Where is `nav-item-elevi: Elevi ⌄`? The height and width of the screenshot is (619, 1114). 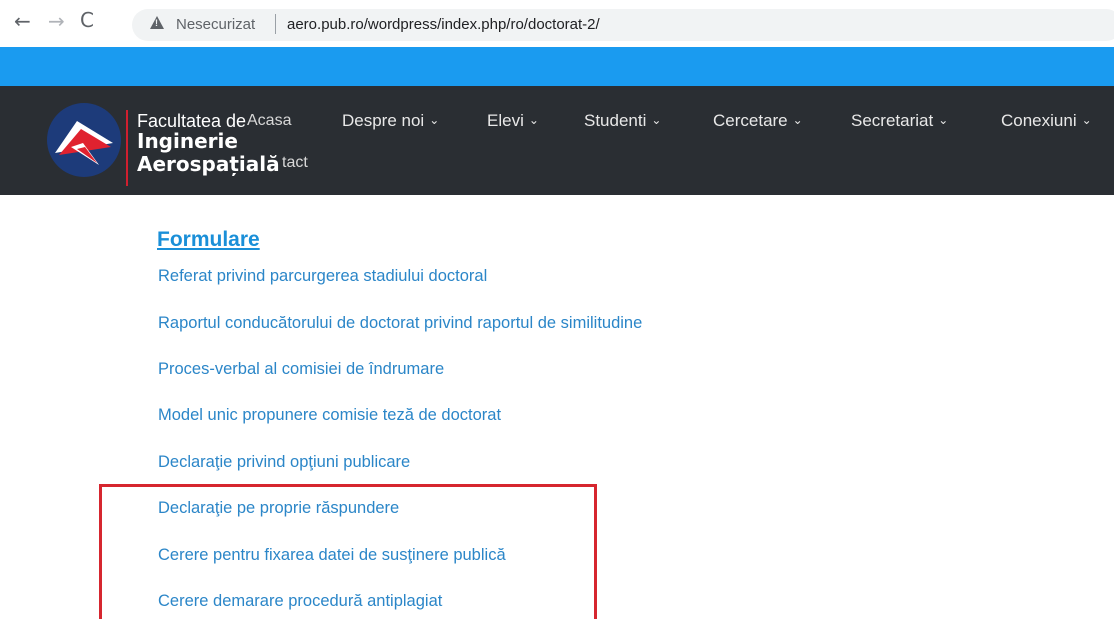
nav-item-elevi: Elevi ⌄ is located at coordinates (513, 121).